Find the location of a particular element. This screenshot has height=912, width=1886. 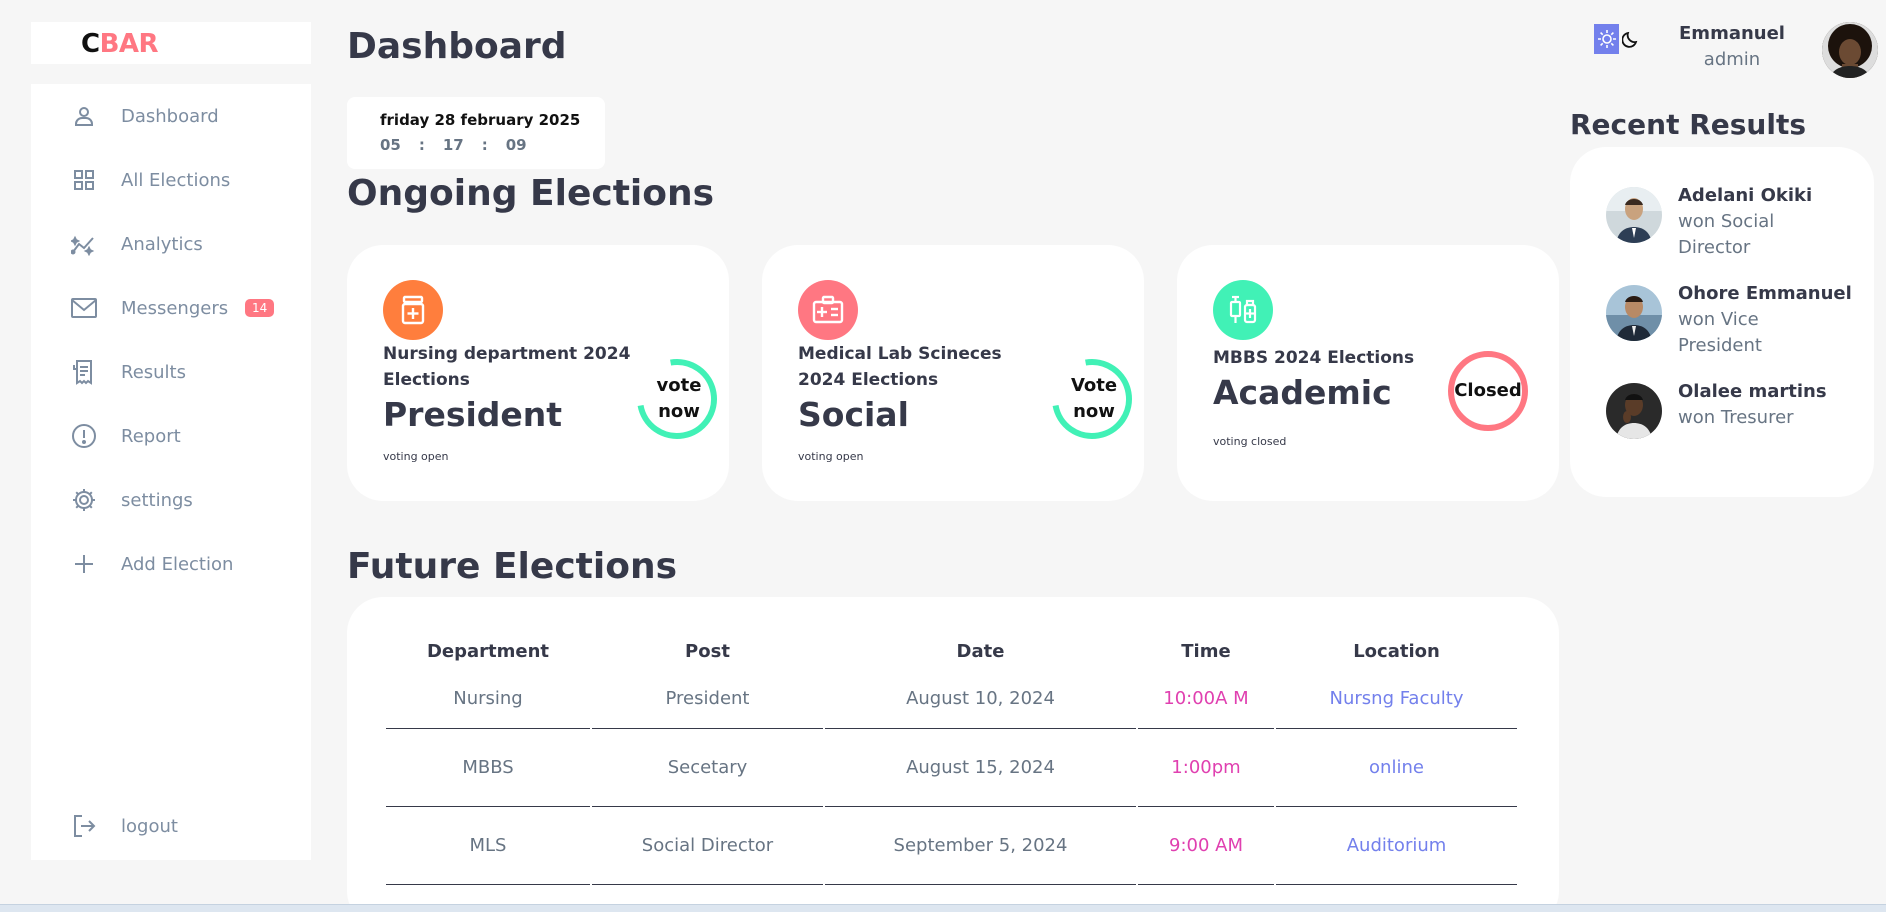

table-cell: Nursng Faculty is located at coordinates (1396, 699).